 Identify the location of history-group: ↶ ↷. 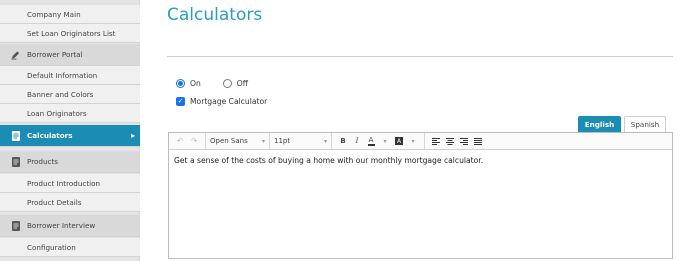
(187, 141).